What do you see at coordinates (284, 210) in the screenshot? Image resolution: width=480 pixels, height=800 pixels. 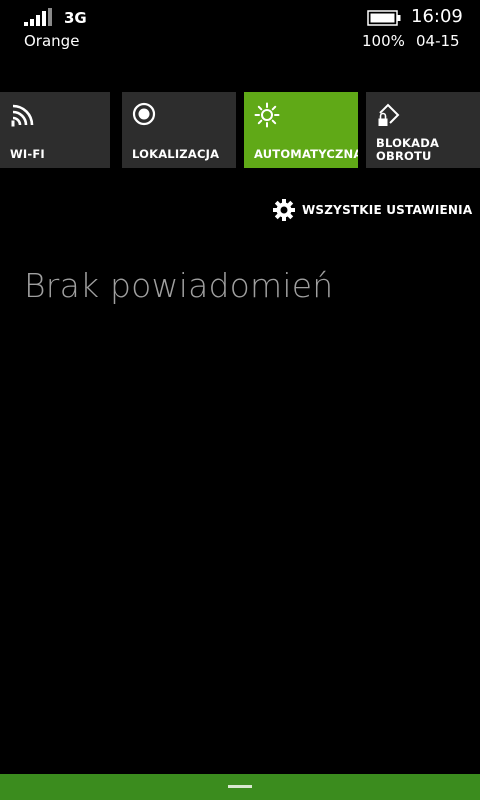 I see `gear-icon` at bounding box center [284, 210].